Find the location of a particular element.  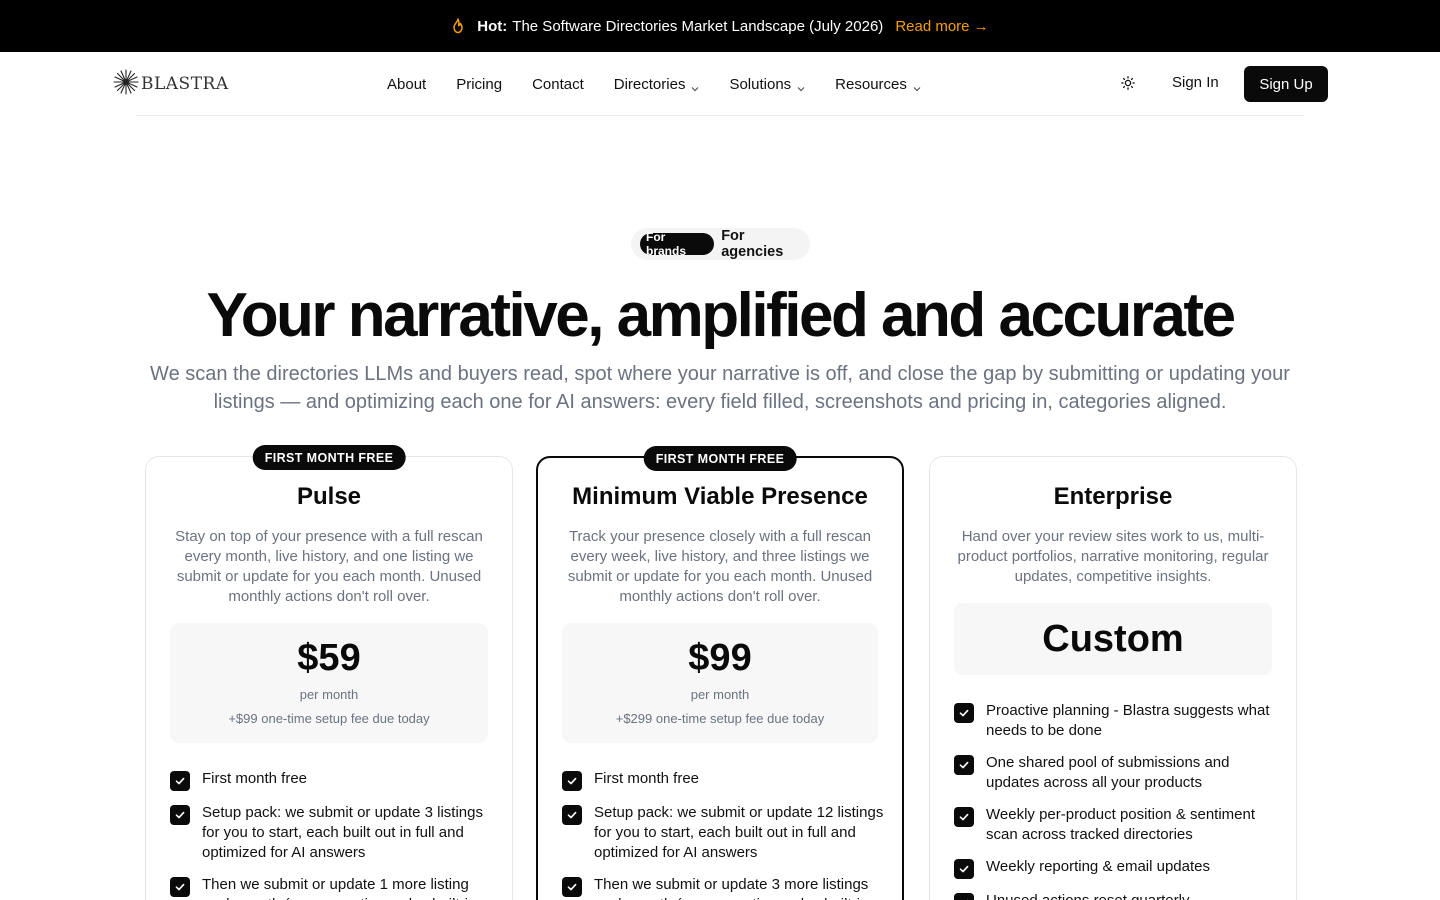

plan-price: $99 is located at coordinates (720, 658).